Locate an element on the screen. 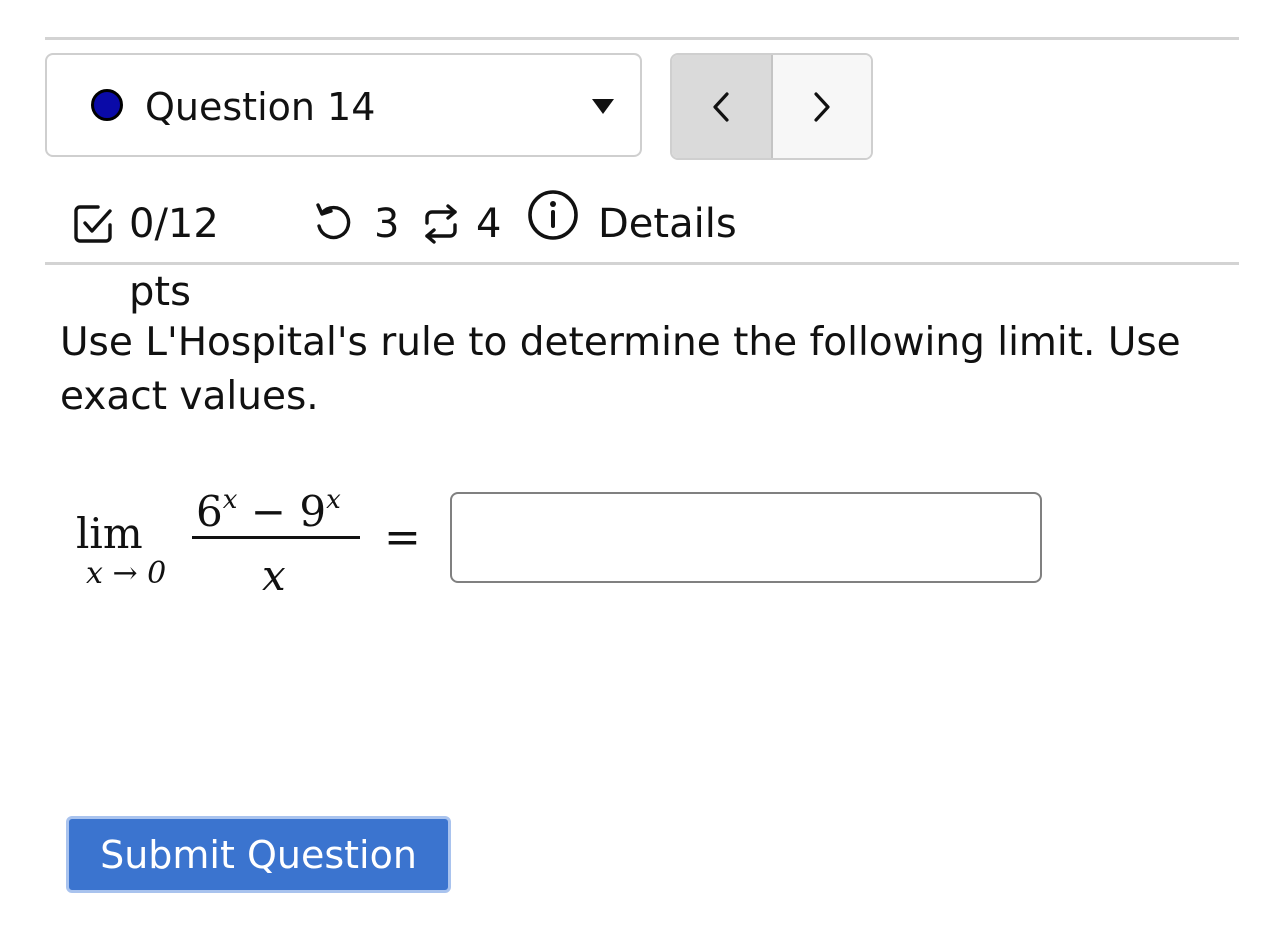 The image size is (1284, 942). answer-input is located at coordinates (746, 537).